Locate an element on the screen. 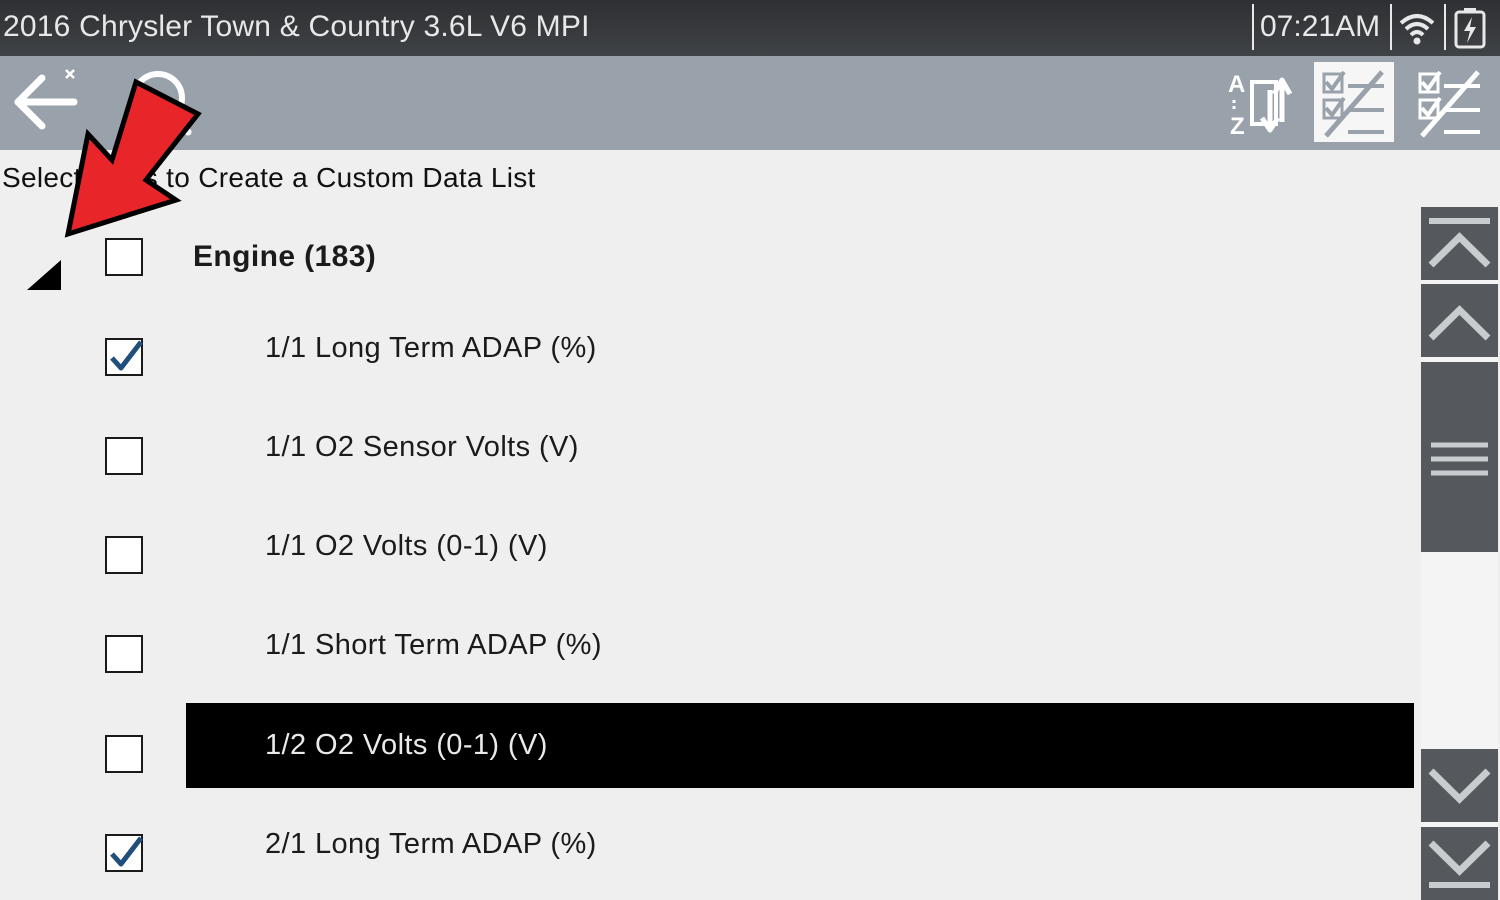  scroll-to-bottom-icon is located at coordinates (1459, 864).